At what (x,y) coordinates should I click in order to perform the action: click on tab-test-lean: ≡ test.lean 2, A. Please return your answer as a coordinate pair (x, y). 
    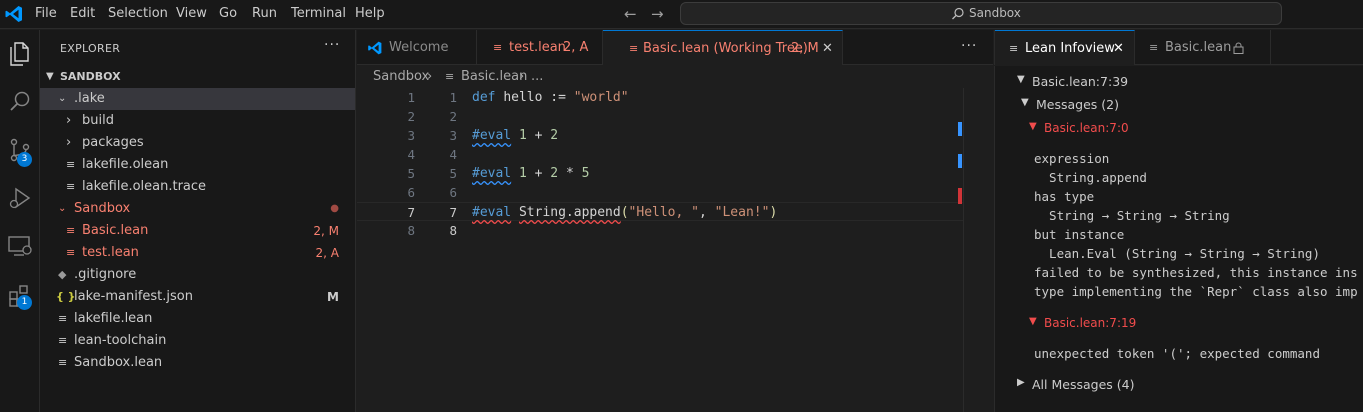
    Looking at the image, I should click on (540, 47).